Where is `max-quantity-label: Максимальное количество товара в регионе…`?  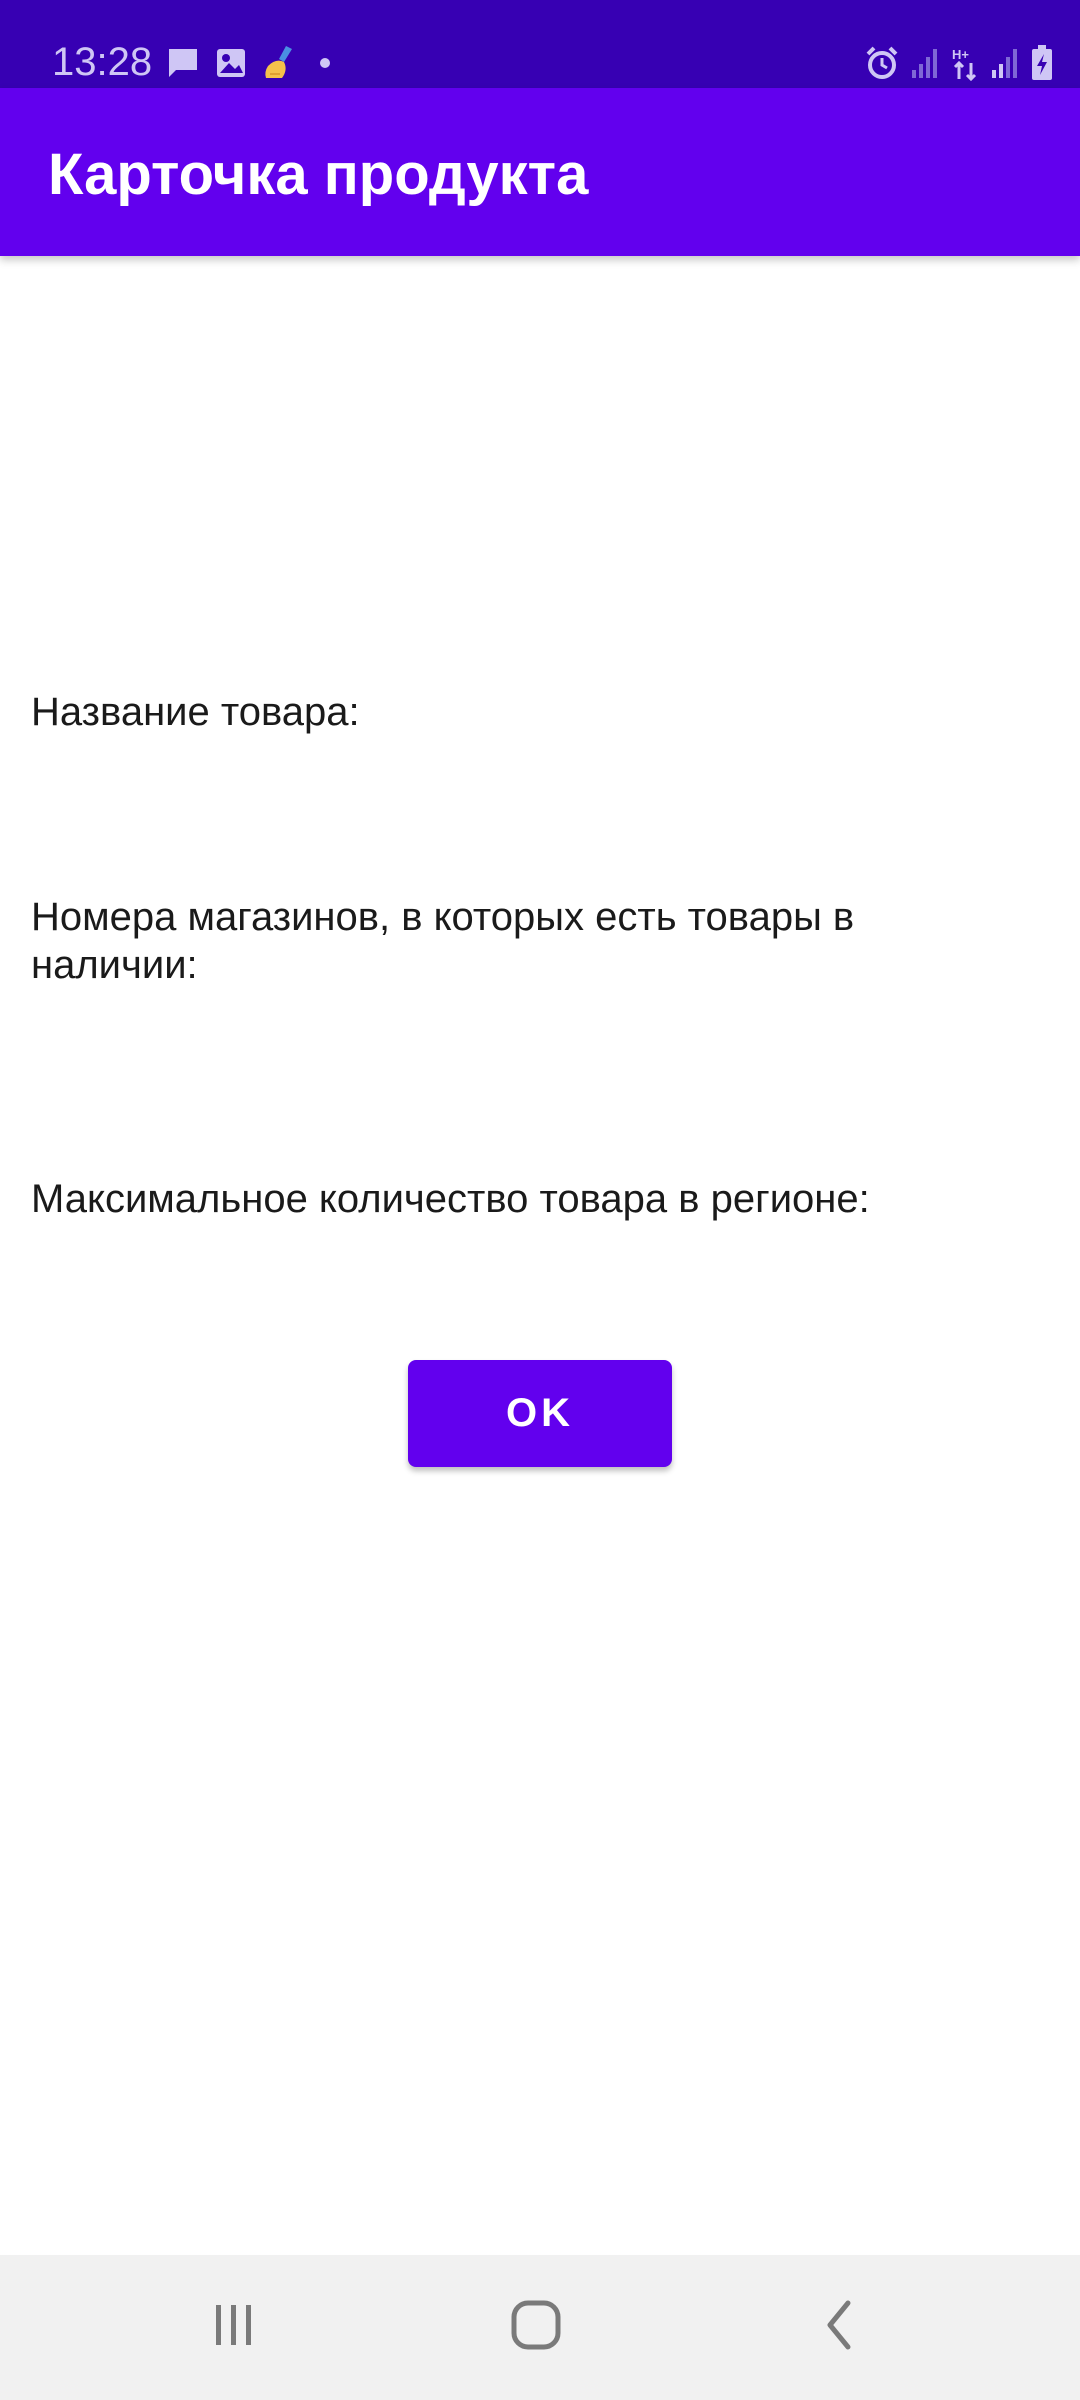
max-quantity-label: Максимальное количество товара в регионе… is located at coordinates (450, 1199).